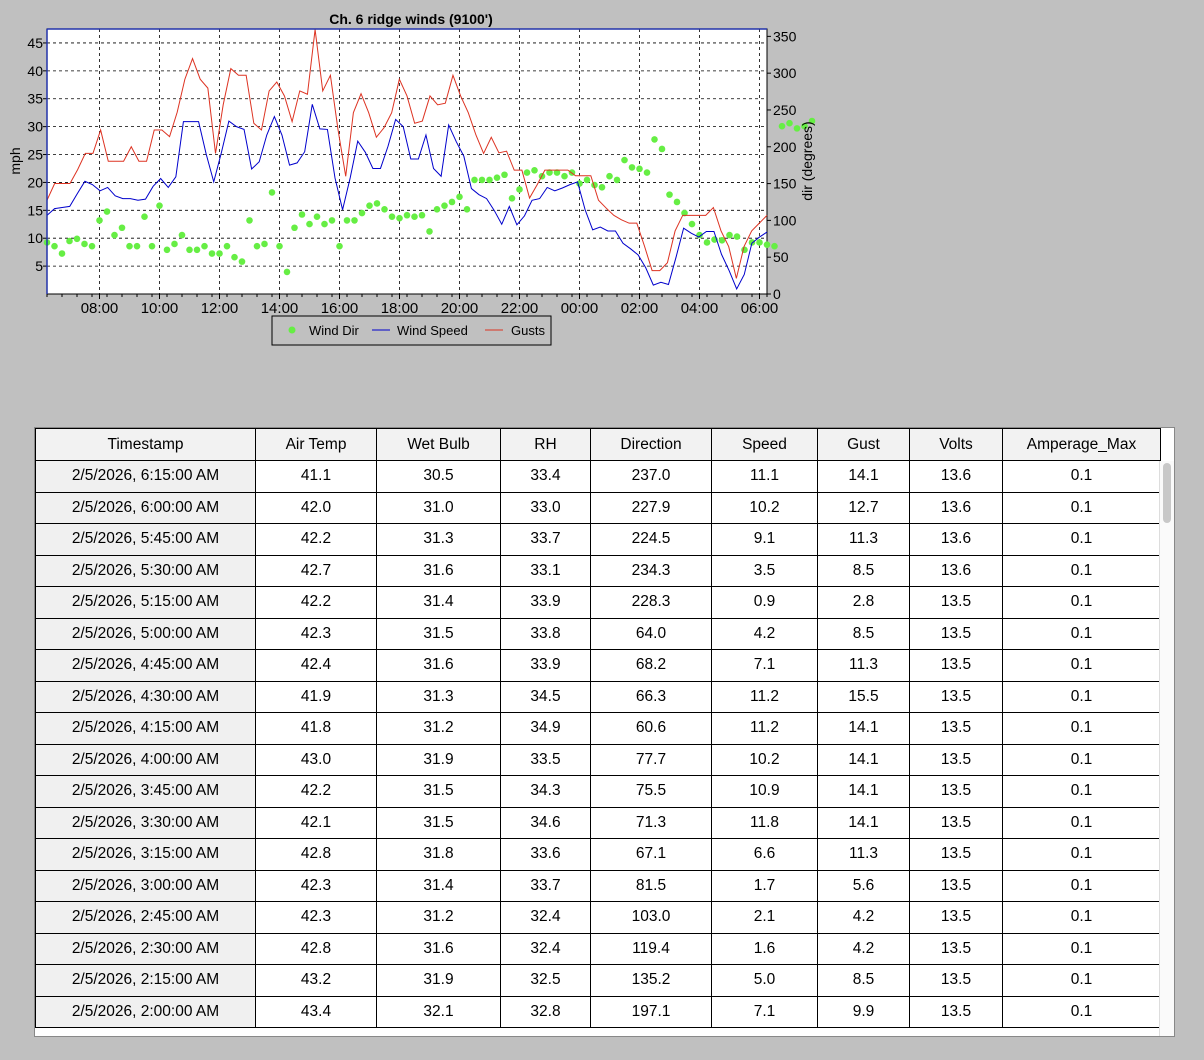 The width and height of the screenshot is (1204, 1060). Describe the element at coordinates (545, 696) in the screenshot. I see `table-cell-rh: 34.5` at that location.